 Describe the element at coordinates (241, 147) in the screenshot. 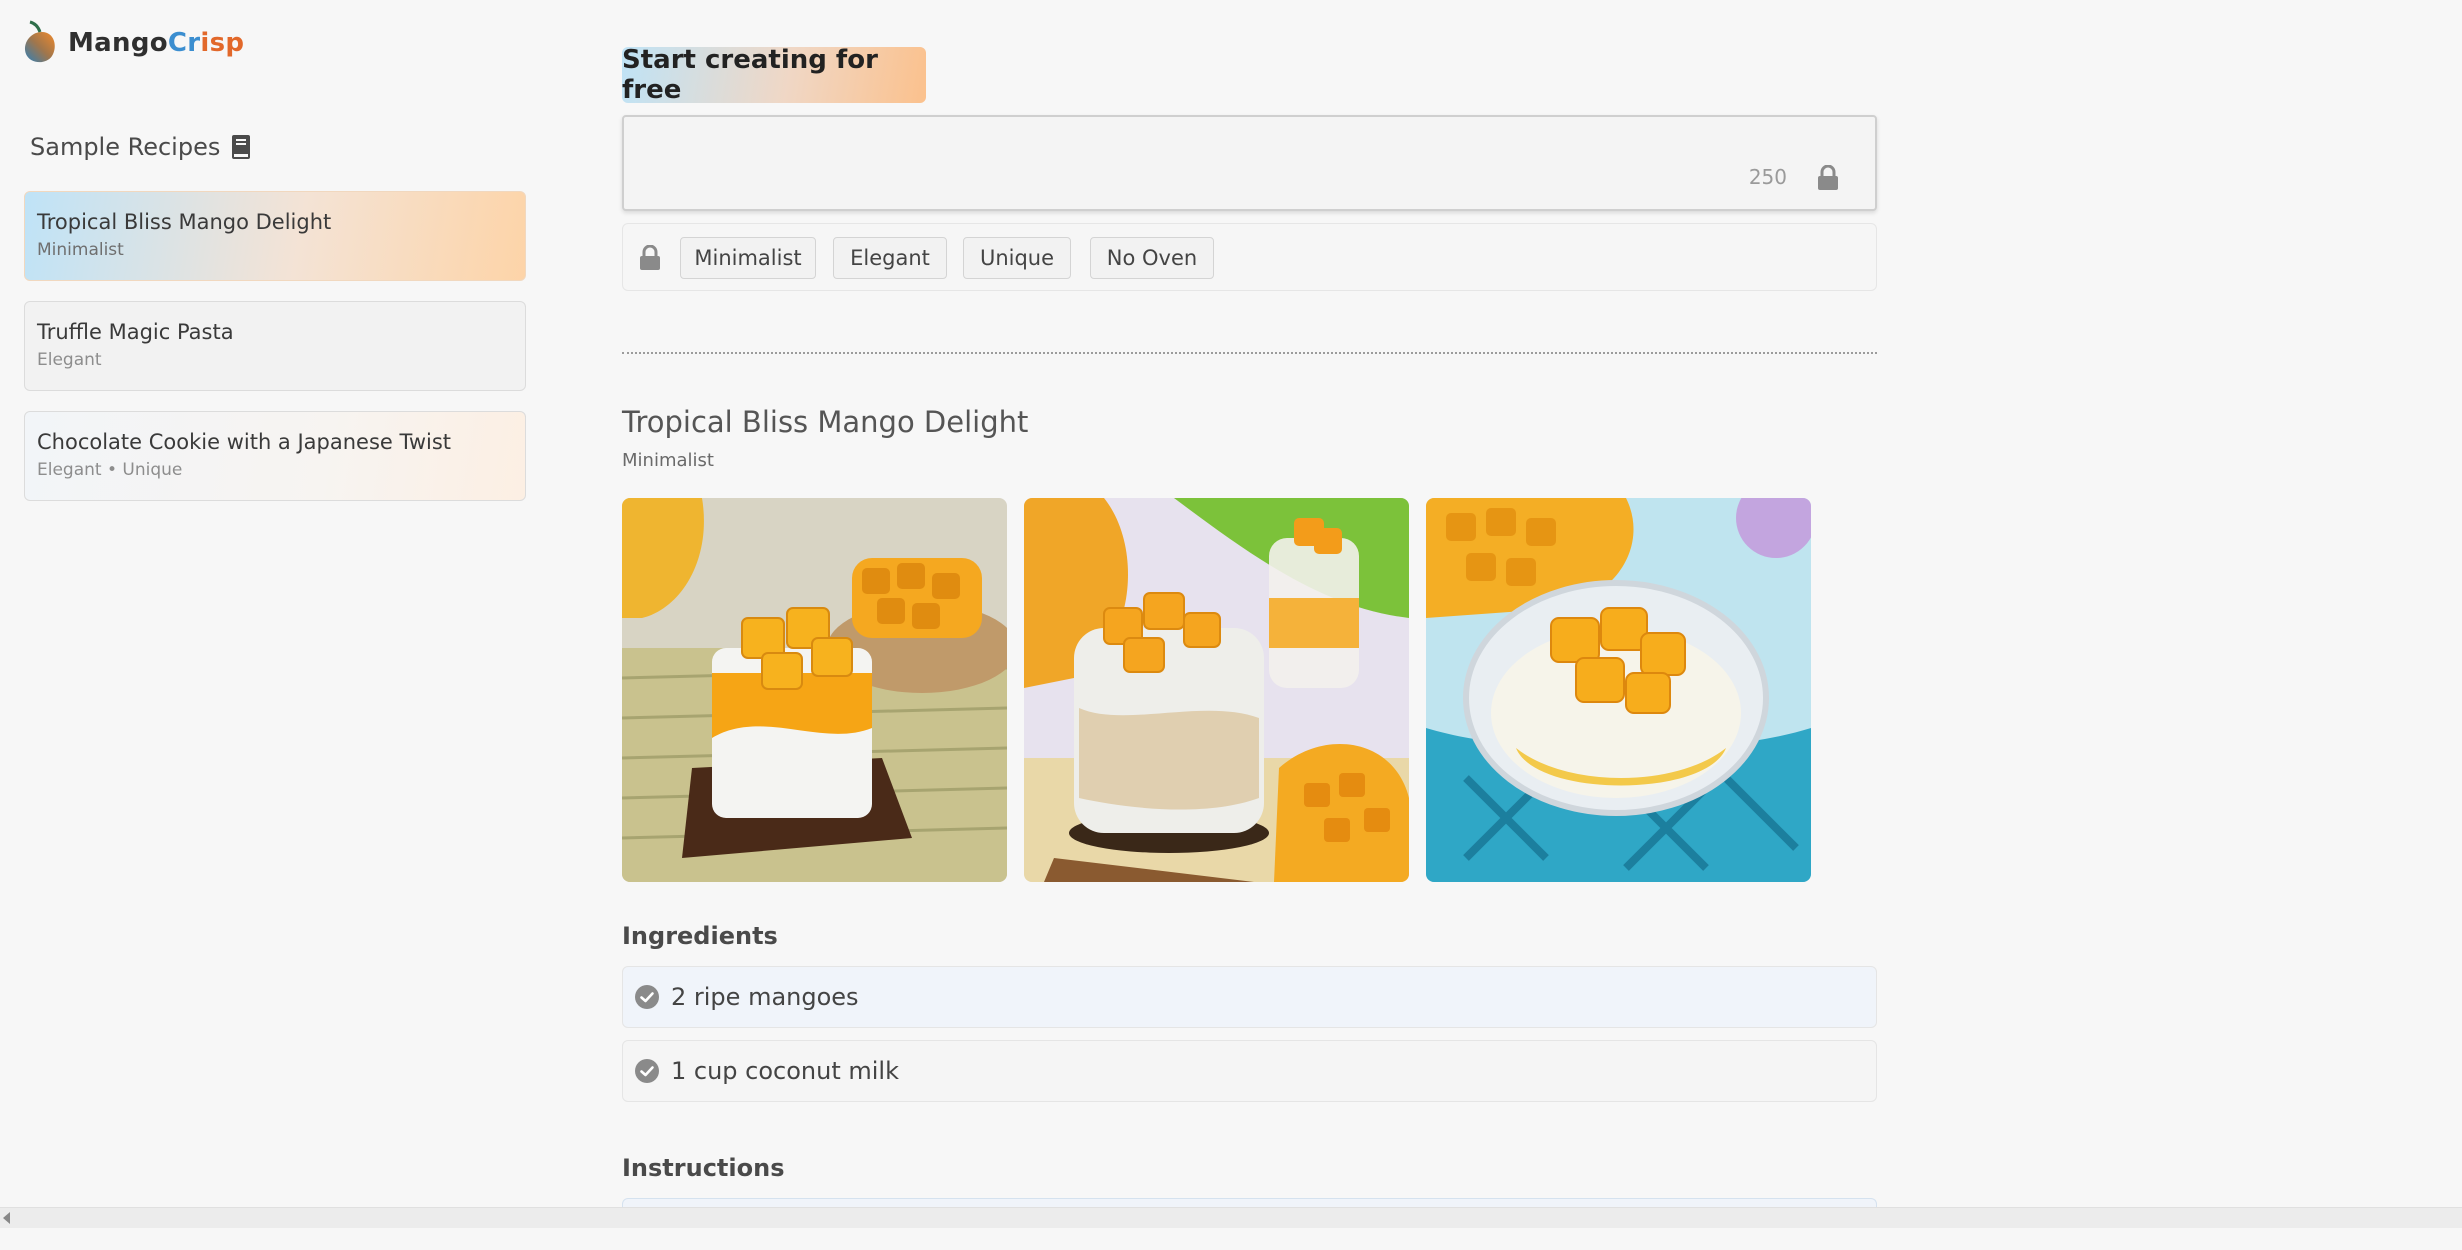

I see `book-icon` at that location.